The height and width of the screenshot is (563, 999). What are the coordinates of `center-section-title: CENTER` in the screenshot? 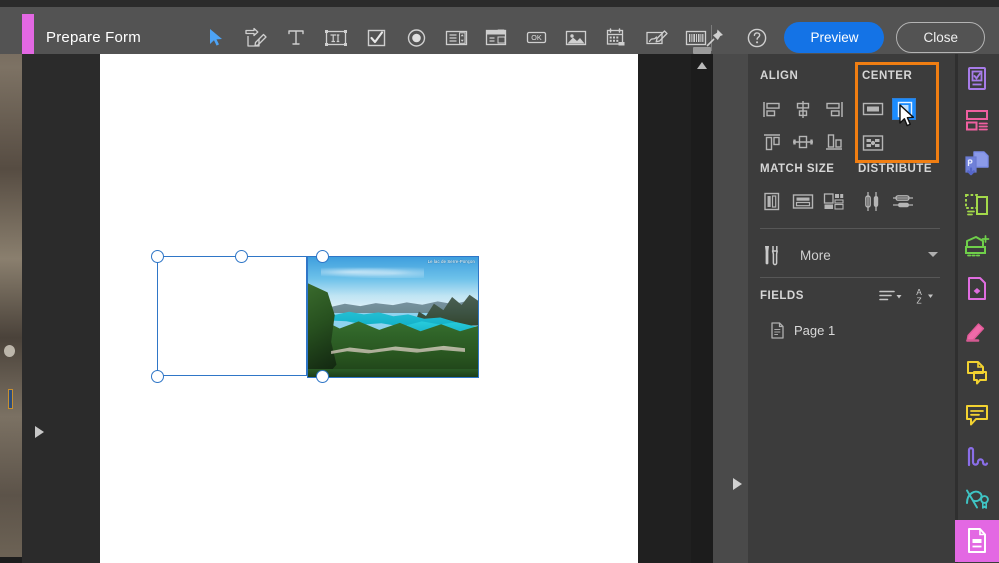 It's located at (887, 76).